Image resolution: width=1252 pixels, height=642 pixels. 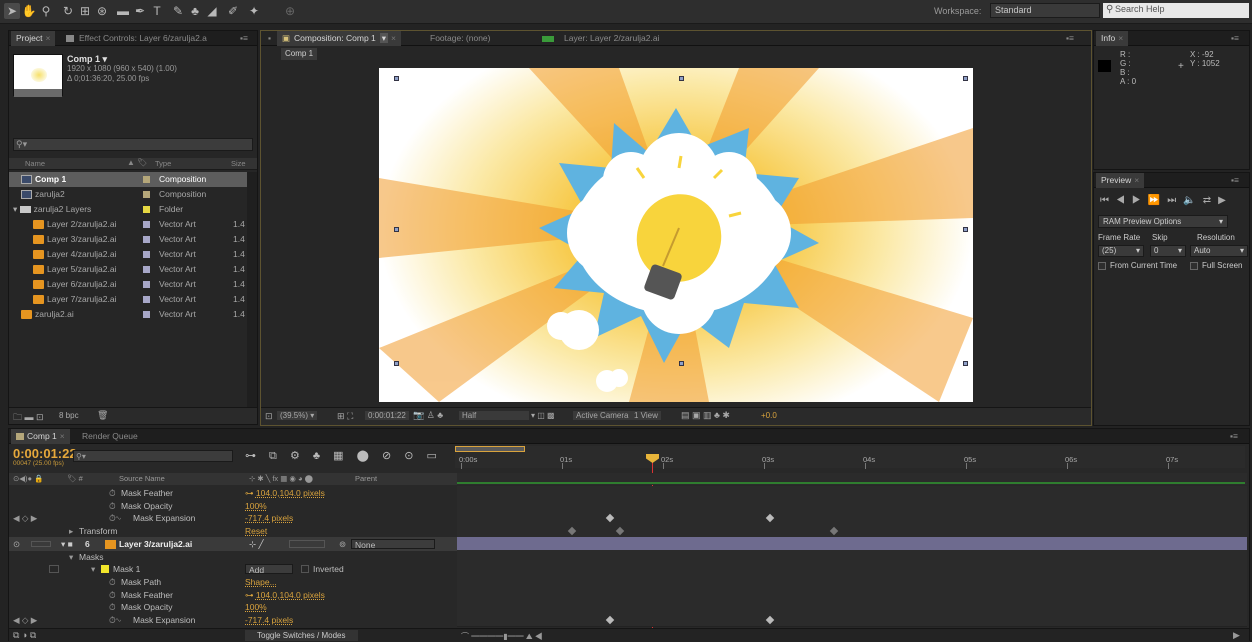 I want to click on mask-color-swatch, so click(x=105, y=569).